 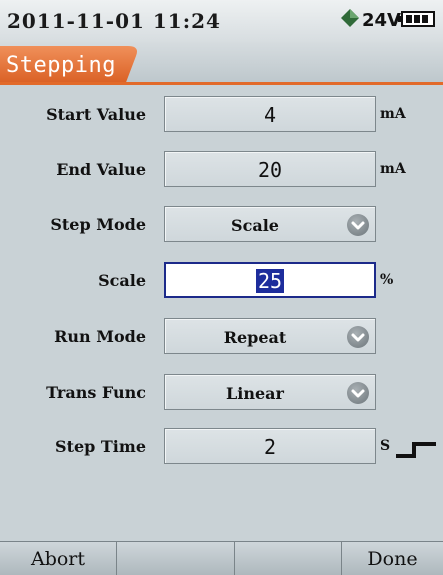 I want to click on end-value-value: 20, so click(x=270, y=170).